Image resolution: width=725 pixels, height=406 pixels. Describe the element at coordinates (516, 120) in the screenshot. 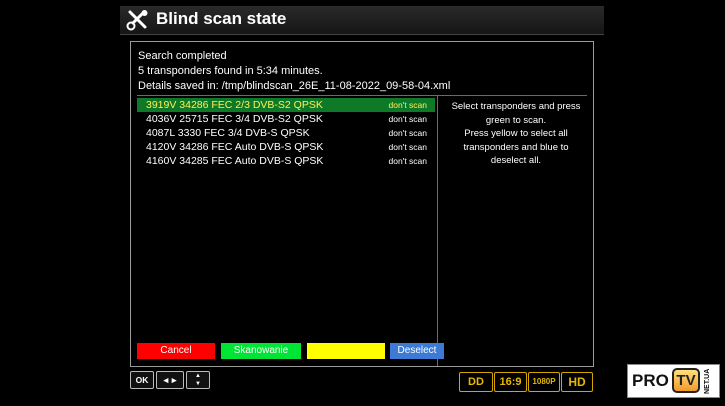

I see `help-line: green to scan.` at that location.